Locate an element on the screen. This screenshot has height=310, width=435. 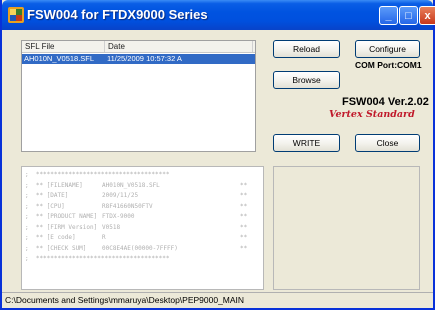
info-value: AH010N_V0518.SFL is located at coordinates (131, 185).